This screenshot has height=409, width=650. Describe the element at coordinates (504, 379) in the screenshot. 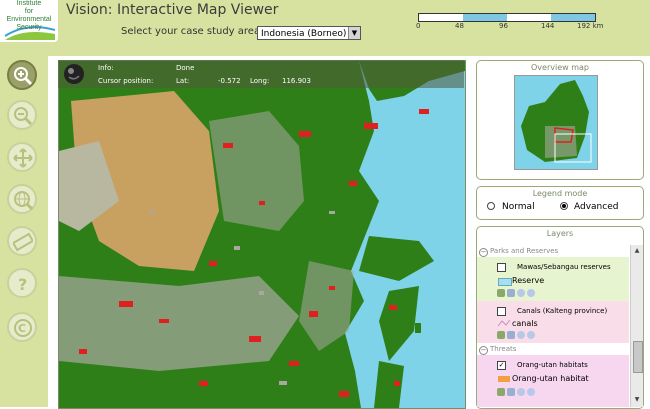

I see `habitat-swatch` at that location.